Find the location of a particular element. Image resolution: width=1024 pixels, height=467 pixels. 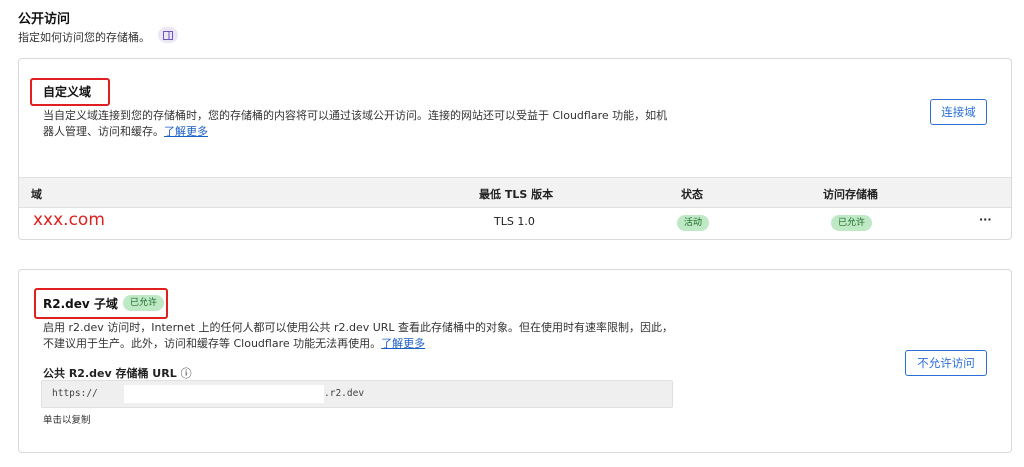

domain-table-header: 域 最低 TLS 版本 状态 访问存储桶 is located at coordinates (515, 192).